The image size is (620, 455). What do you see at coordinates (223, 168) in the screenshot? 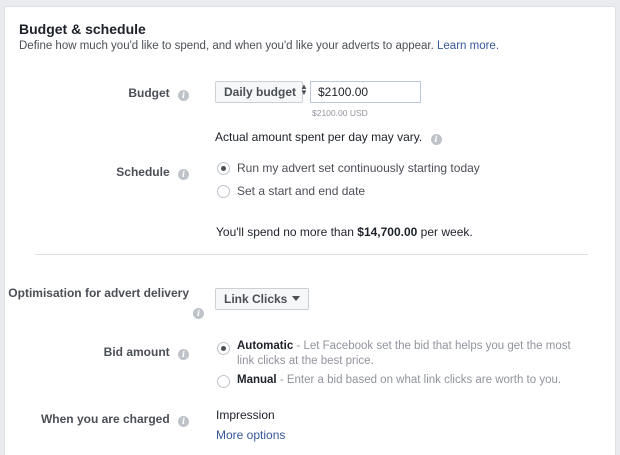
I see `schedule-continuous-radio` at bounding box center [223, 168].